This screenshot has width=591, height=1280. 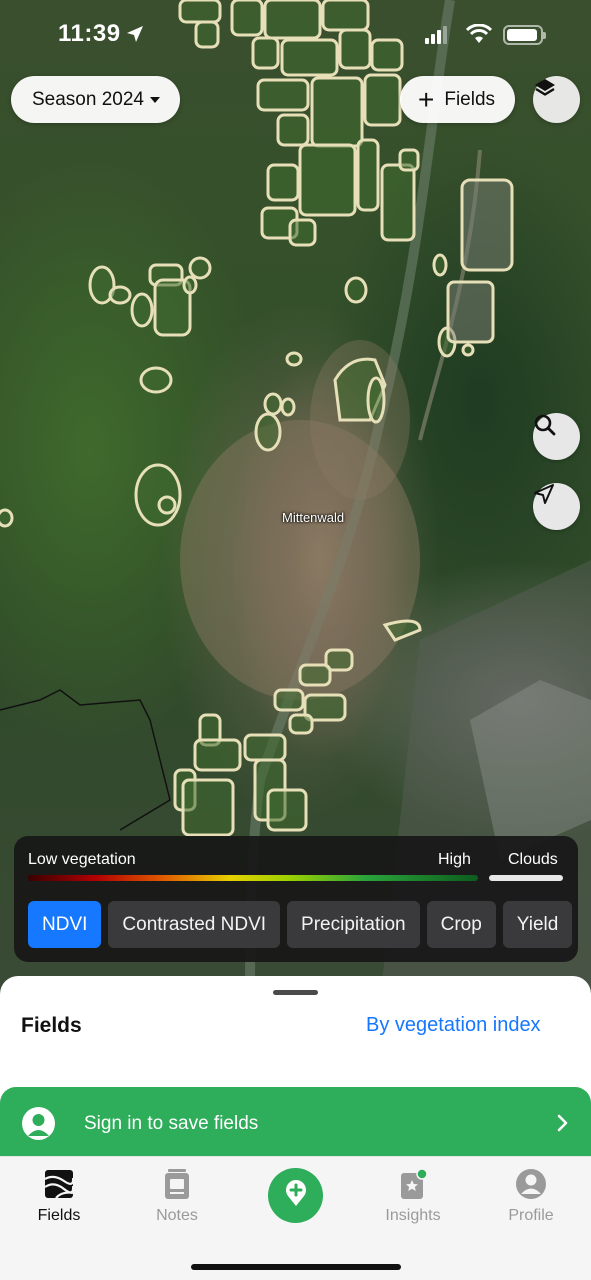 What do you see at coordinates (194, 924) in the screenshot?
I see `chip-contrasted-ndvi: Contrasted NDVI` at bounding box center [194, 924].